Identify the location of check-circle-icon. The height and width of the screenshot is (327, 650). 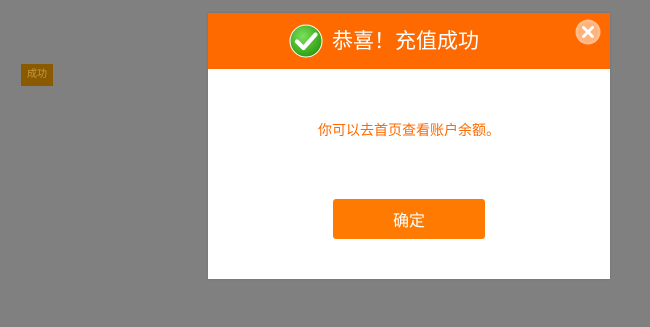
(306, 41).